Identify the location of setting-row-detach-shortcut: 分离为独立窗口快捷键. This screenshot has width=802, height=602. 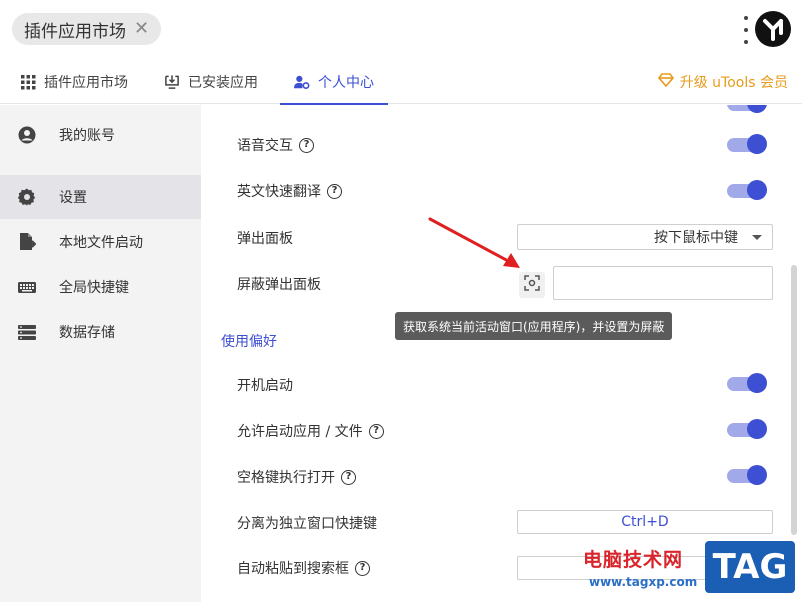
(307, 523).